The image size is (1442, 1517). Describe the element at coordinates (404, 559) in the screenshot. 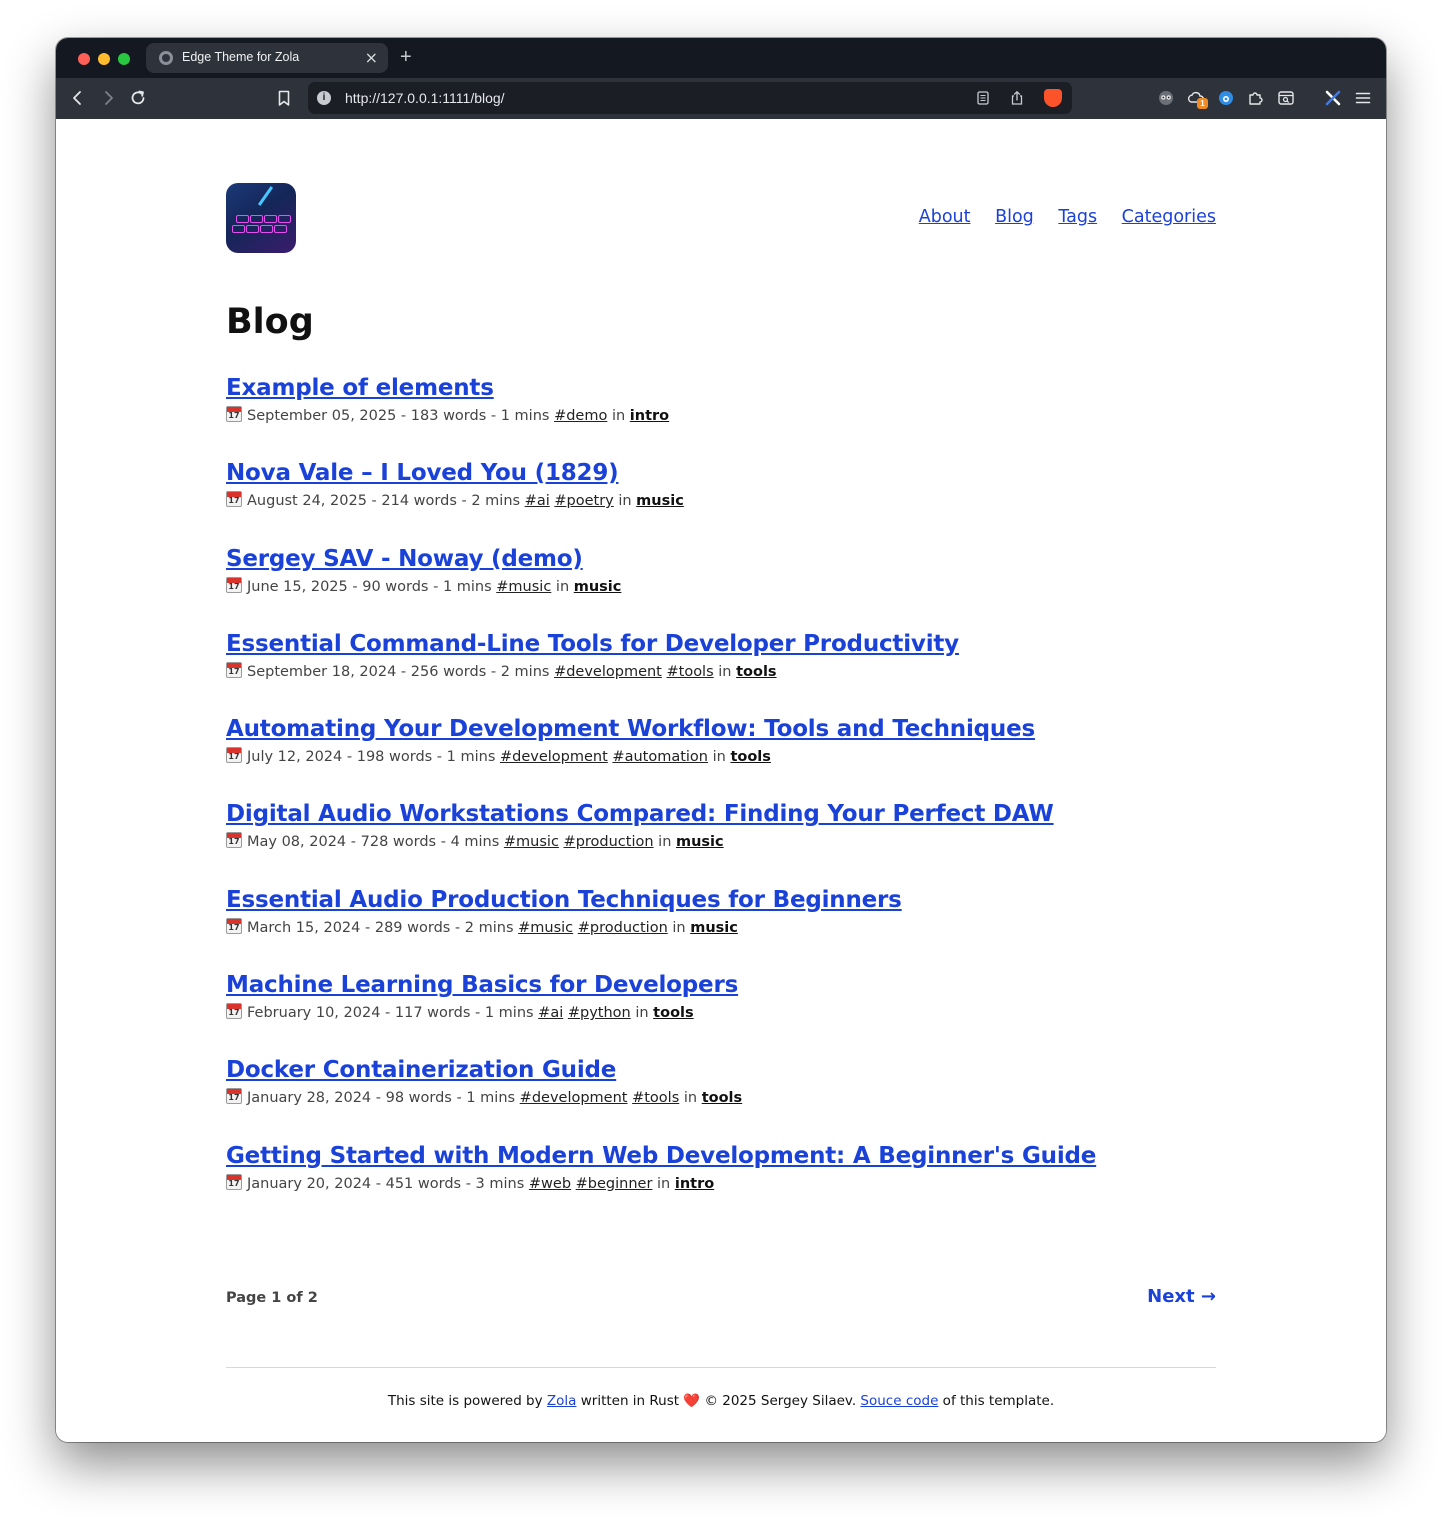

I see `post-title-link: Sergey SAV - Noway (demo)` at that location.